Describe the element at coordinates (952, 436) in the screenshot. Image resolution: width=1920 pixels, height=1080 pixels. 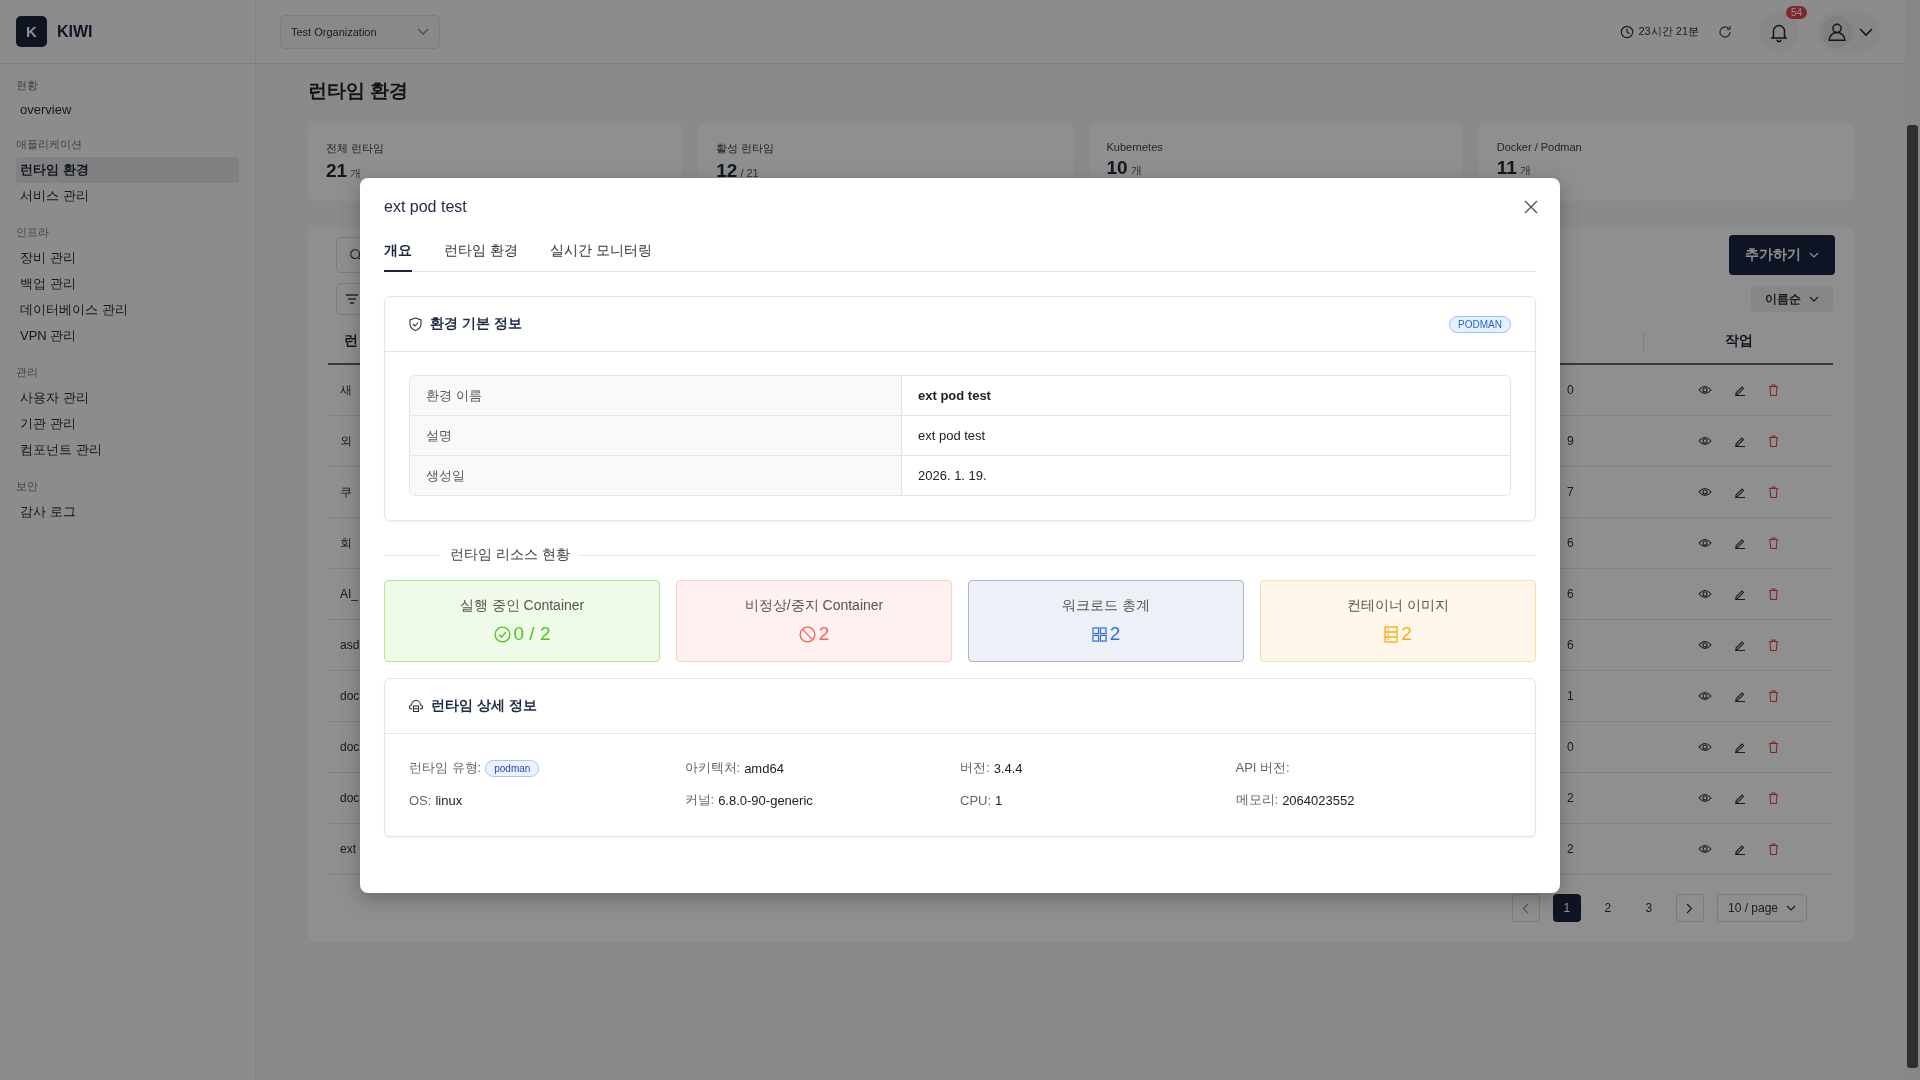
I see `field-value: ext pod test` at that location.